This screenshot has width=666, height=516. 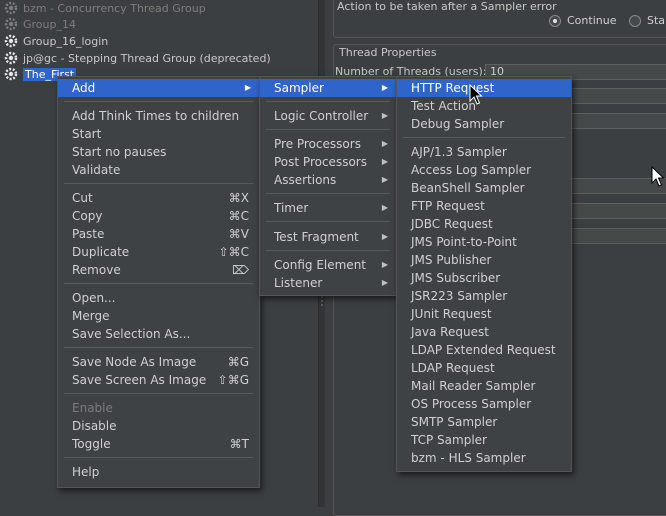 I want to click on thread-properties-title: Thread Properties, so click(x=388, y=52).